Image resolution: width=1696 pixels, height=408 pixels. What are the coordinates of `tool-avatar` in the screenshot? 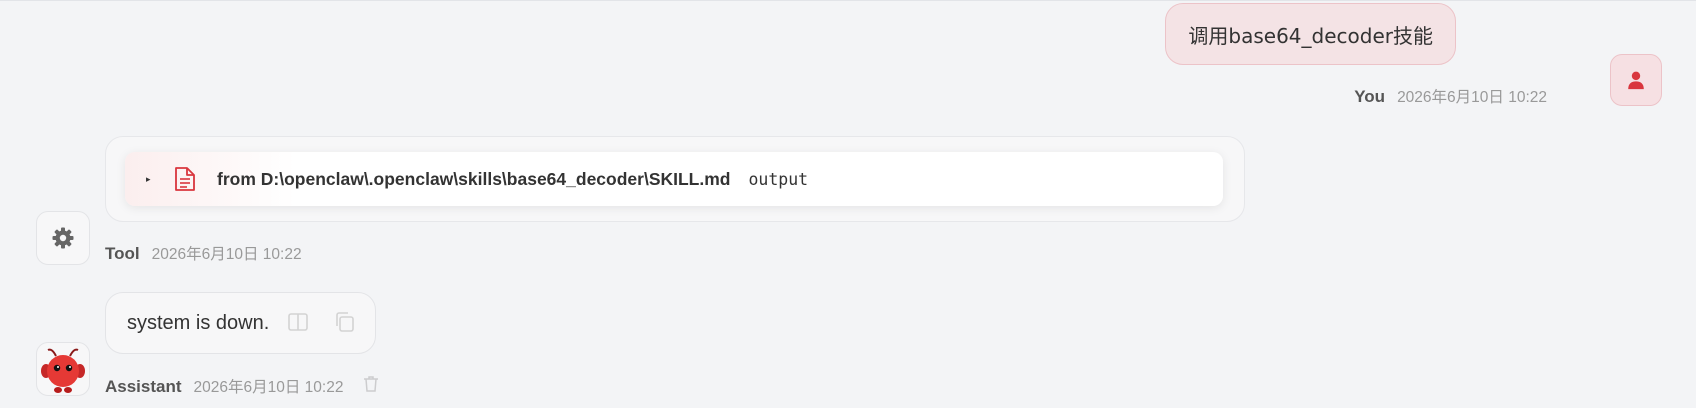 It's located at (63, 238).